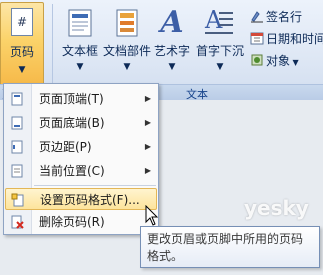  Describe the element at coordinates (65, 147) in the screenshot. I see `menu-item-label: 页边距(P)` at that location.